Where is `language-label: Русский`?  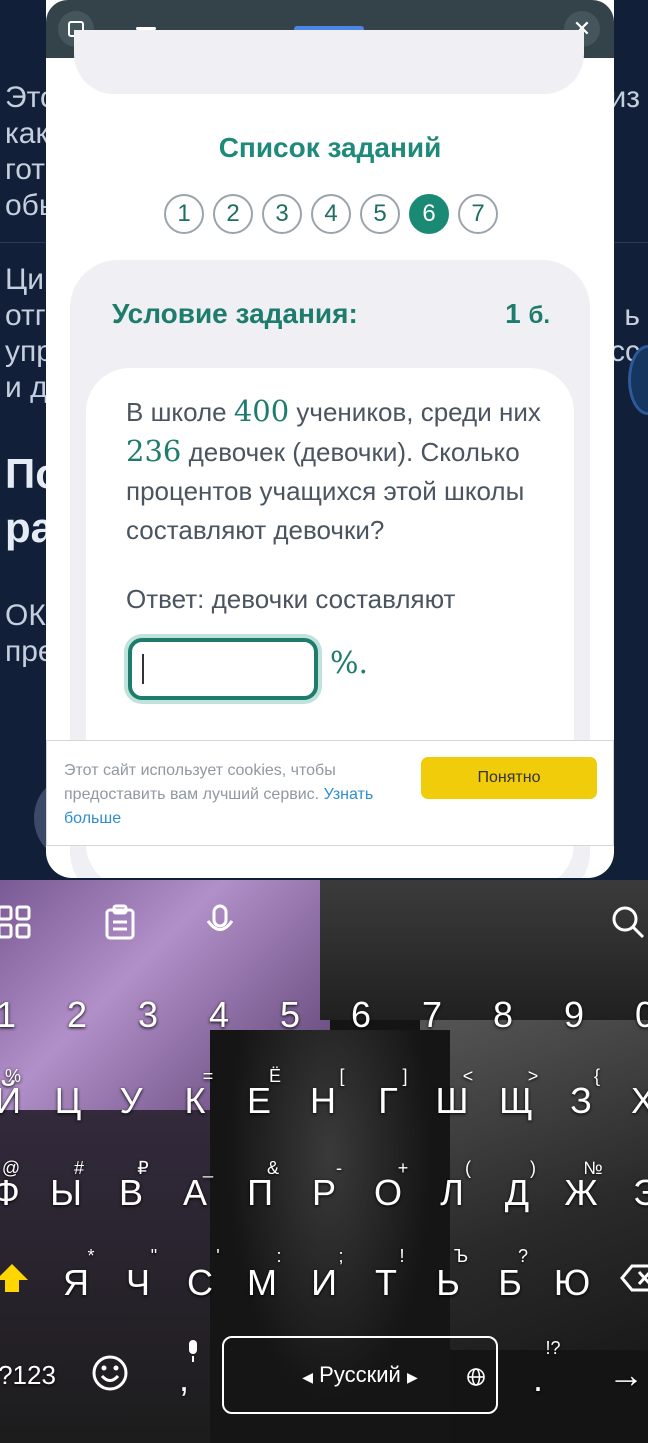 language-label: Русский is located at coordinates (360, 1374).